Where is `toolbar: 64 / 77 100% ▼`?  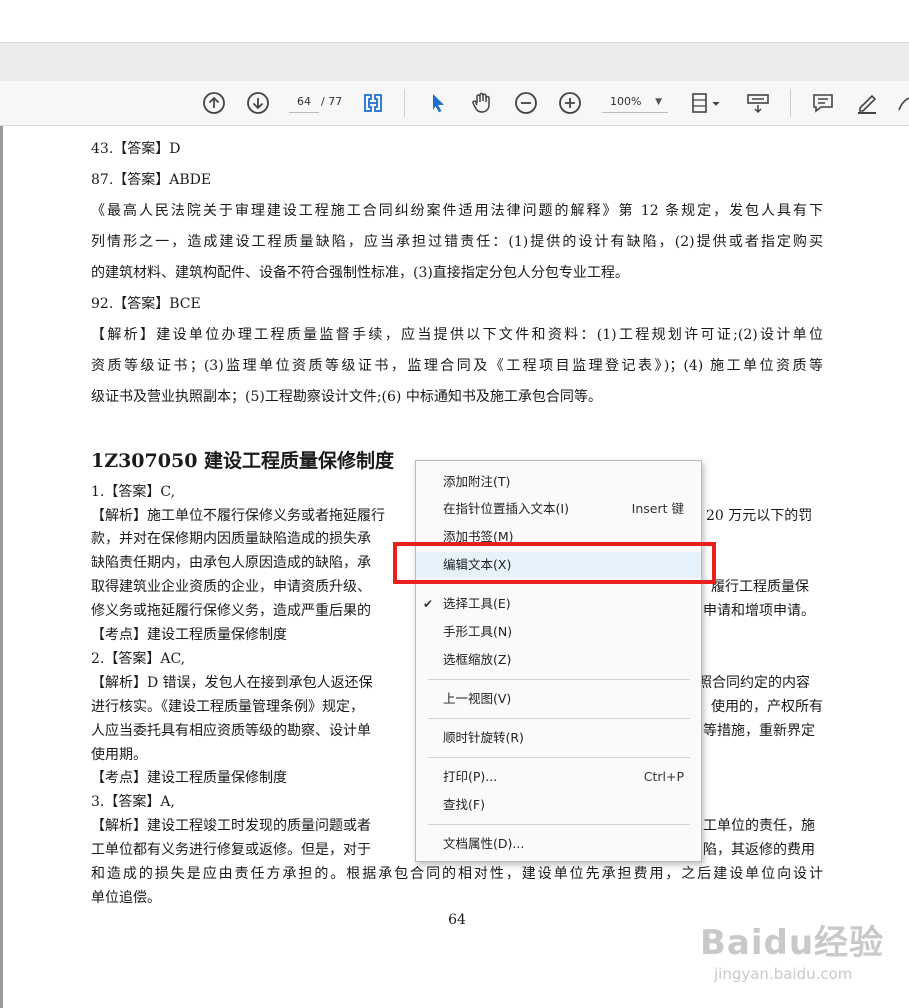
toolbar: 64 / 77 100% ▼ is located at coordinates (454, 103).